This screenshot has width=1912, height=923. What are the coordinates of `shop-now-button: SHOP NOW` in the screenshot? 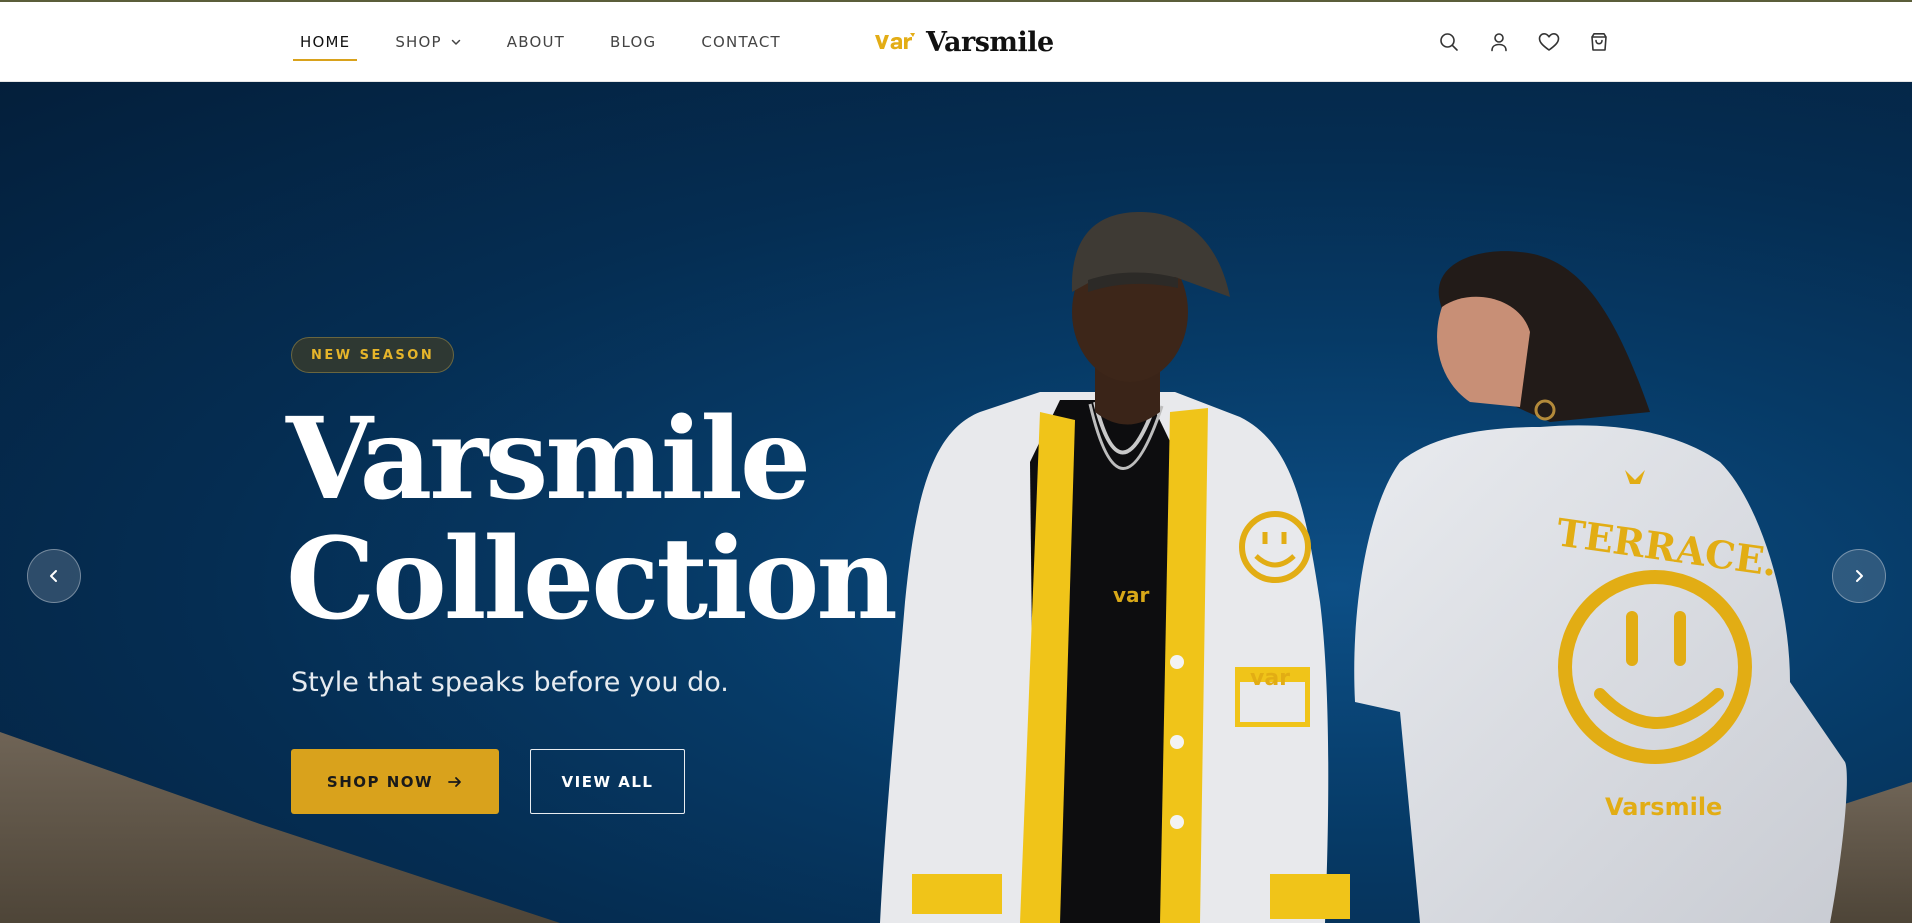 It's located at (395, 781).